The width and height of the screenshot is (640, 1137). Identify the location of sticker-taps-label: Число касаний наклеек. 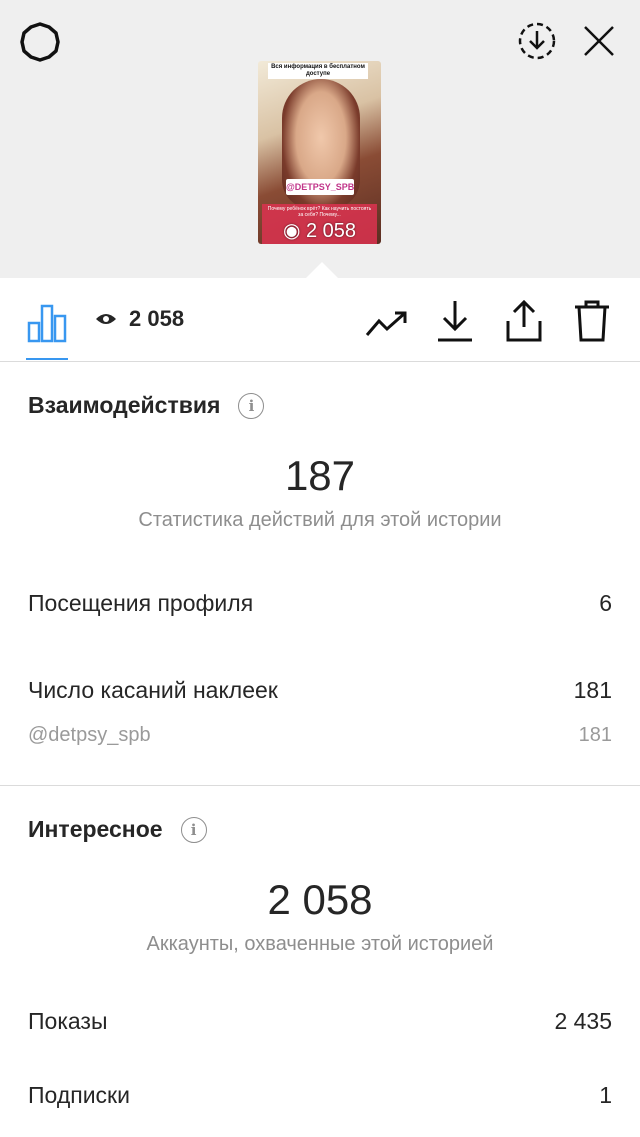
(153, 690).